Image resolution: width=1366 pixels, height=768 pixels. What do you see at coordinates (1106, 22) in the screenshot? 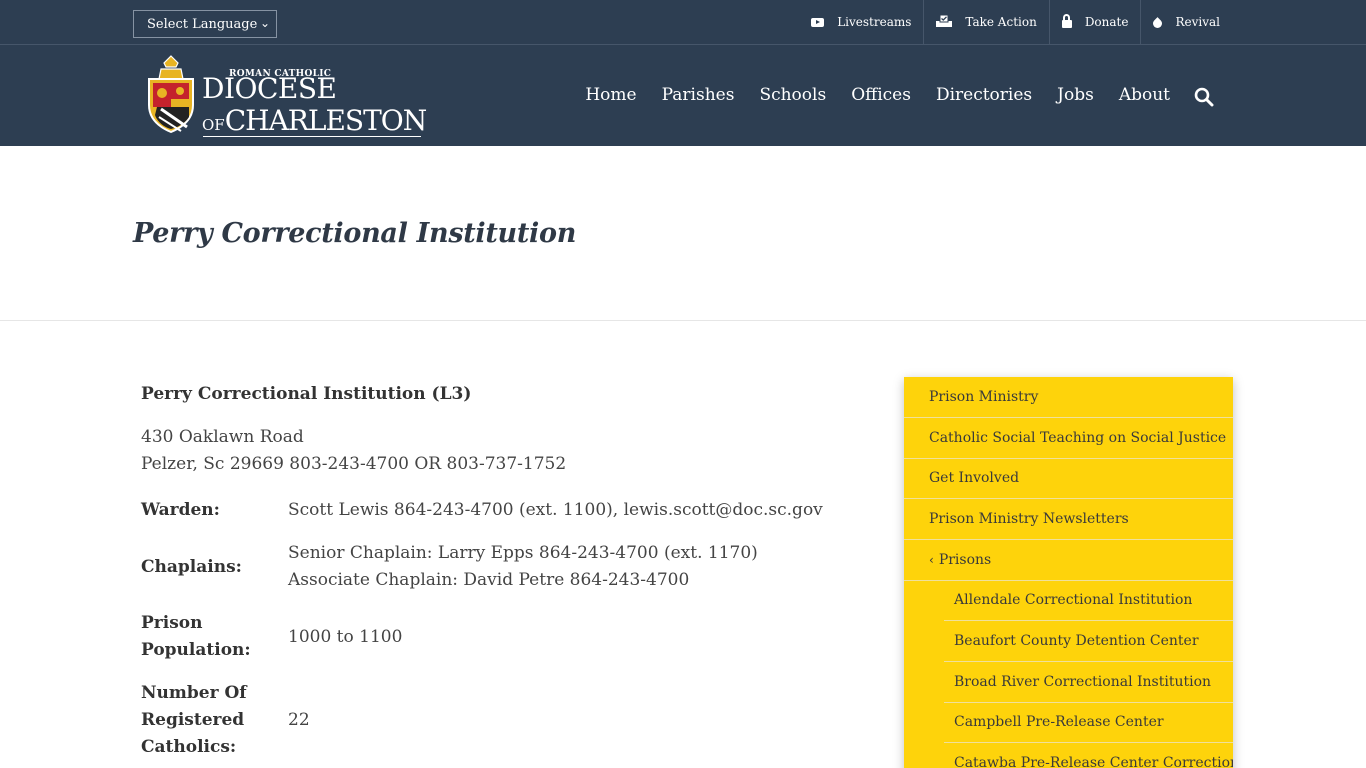
I see `donate-label: Donate` at bounding box center [1106, 22].